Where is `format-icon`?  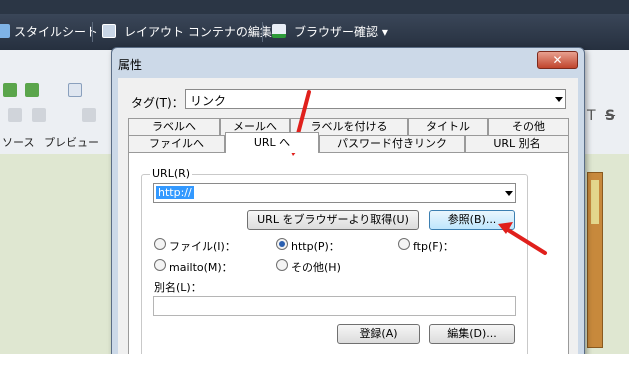 format-icon is located at coordinates (75, 90).